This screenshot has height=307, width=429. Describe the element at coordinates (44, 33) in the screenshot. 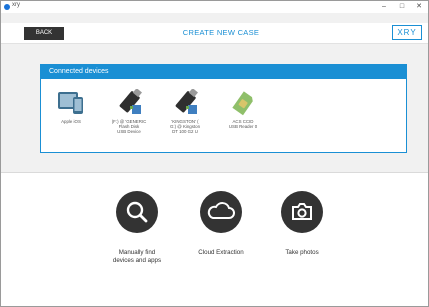

I see `back-button: BACK` at that location.